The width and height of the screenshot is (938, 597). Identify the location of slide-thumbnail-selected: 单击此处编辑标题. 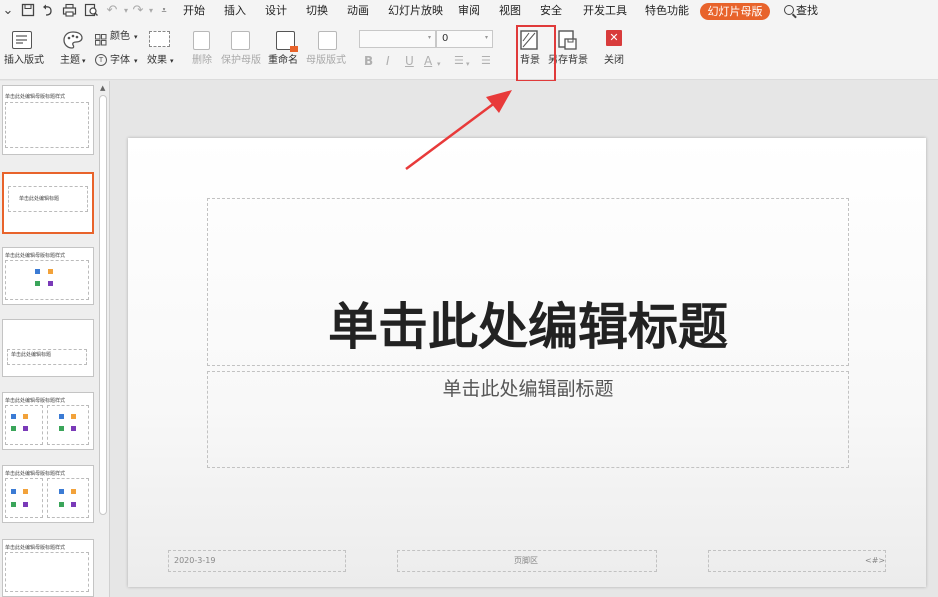
(48, 203).